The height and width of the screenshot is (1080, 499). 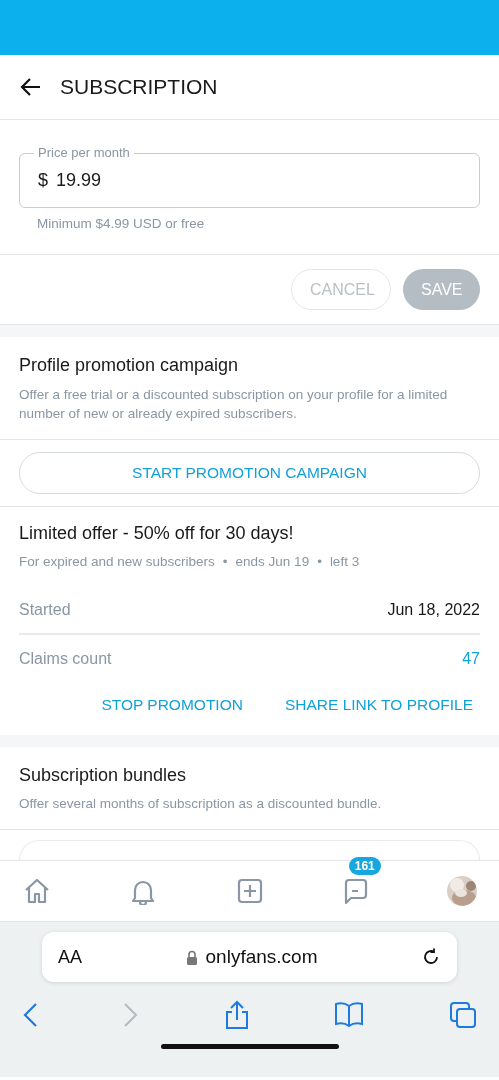 What do you see at coordinates (234, 404) in the screenshot?
I see `section-description: Offer a free trial or a discounted subscription on your profile for a limited number of new or already expired subscribers.` at bounding box center [234, 404].